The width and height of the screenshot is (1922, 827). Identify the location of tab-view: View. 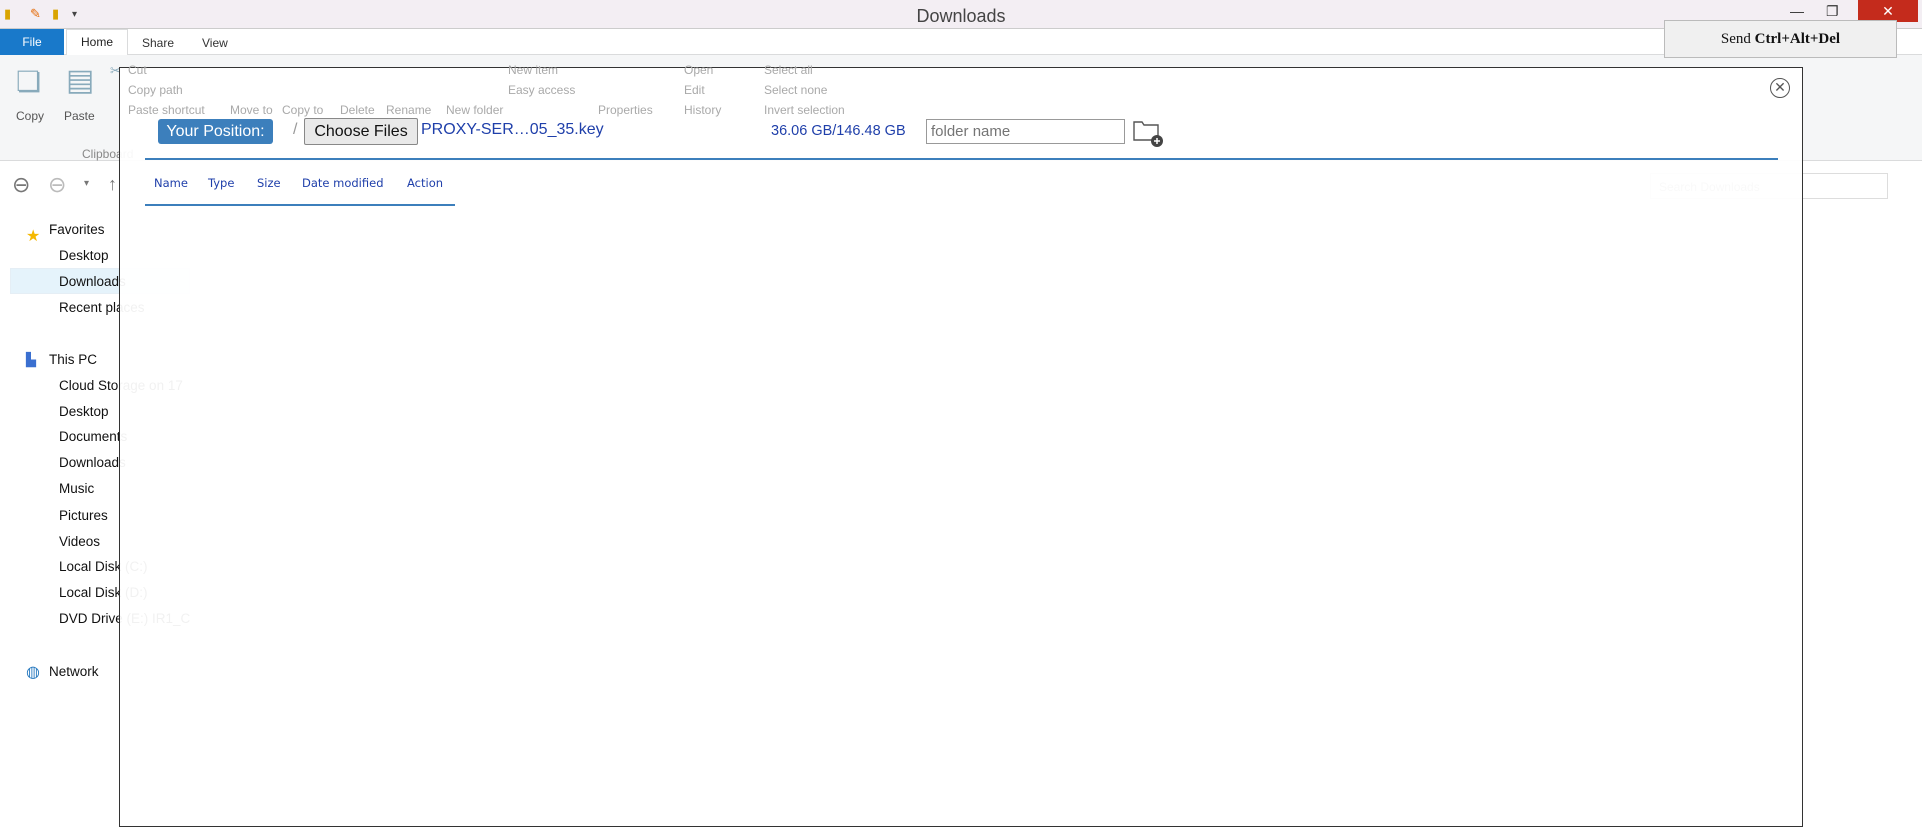
(215, 43).